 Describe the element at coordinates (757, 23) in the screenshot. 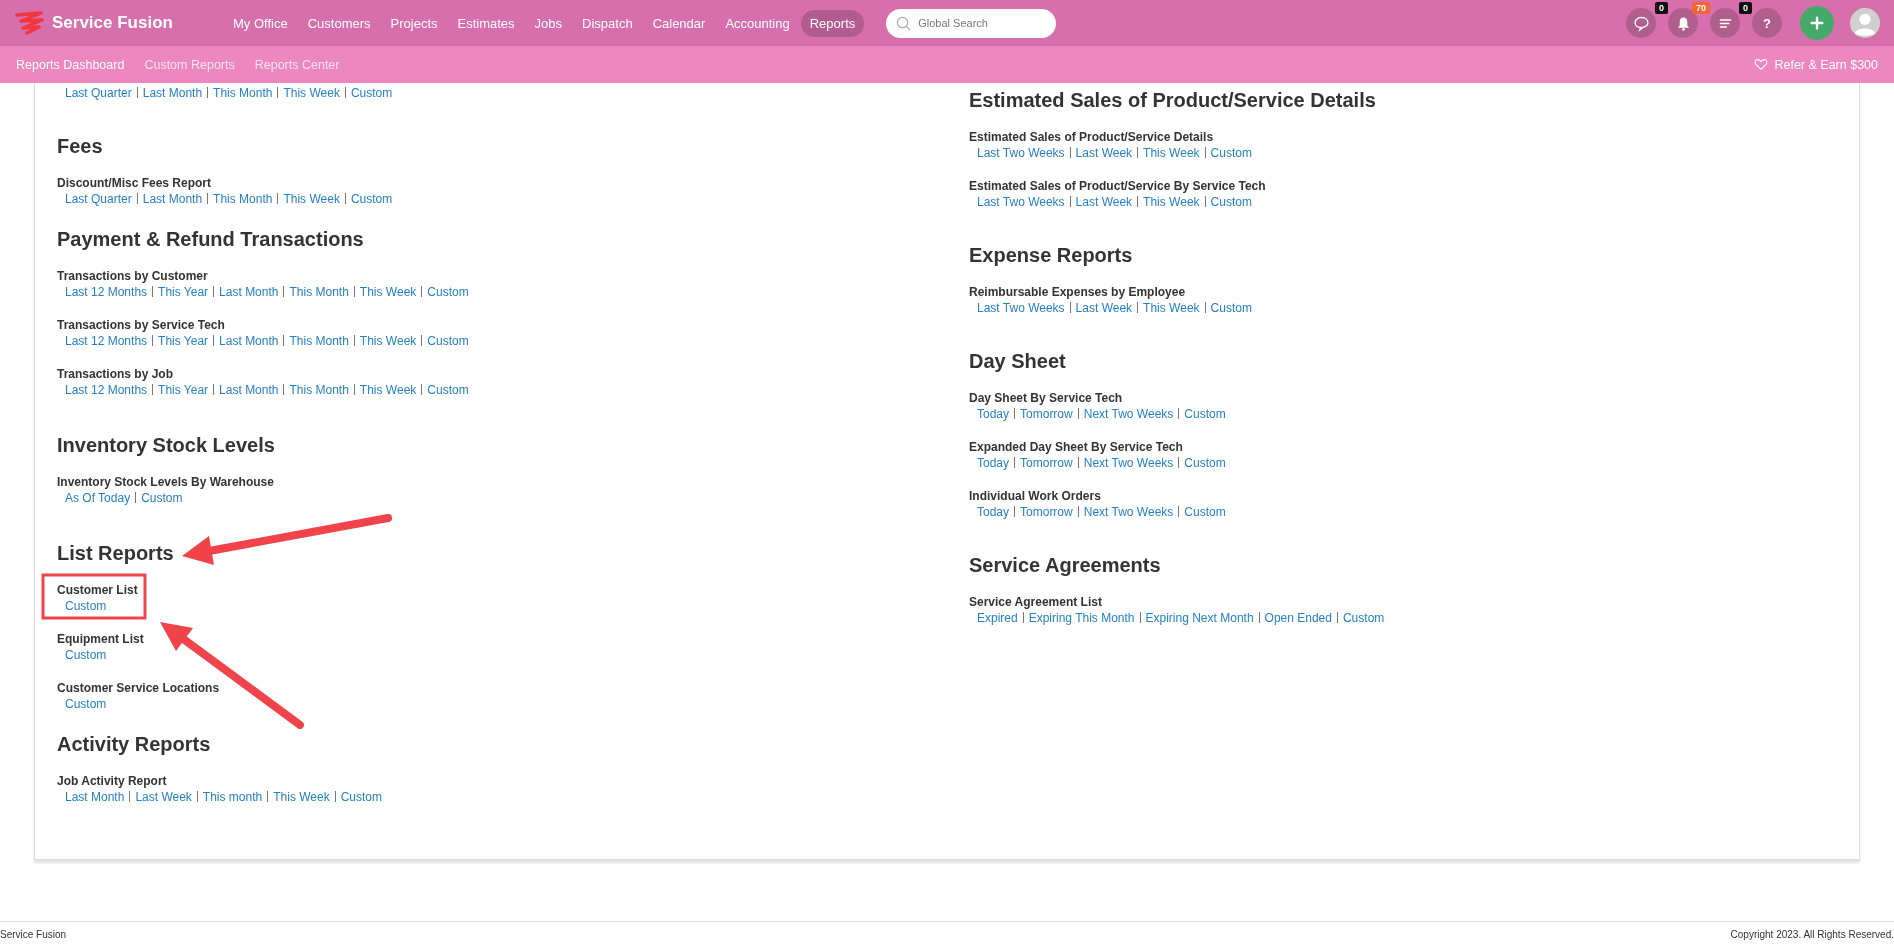

I see `nav-item: Accounting` at that location.